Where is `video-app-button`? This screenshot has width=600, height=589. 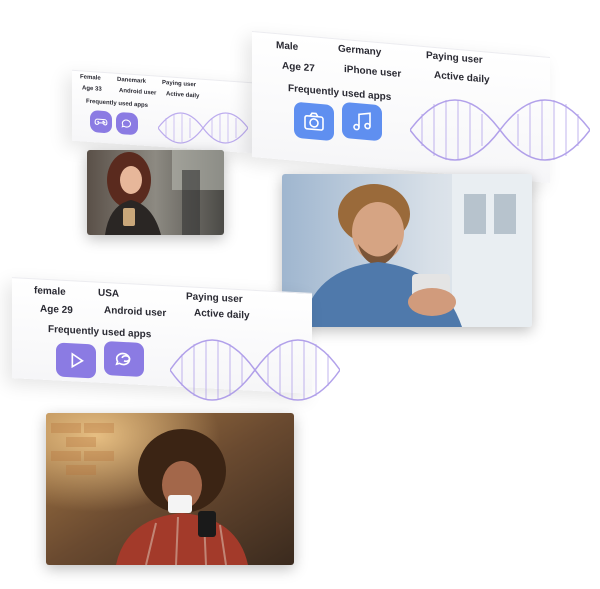 video-app-button is located at coordinates (76, 360).